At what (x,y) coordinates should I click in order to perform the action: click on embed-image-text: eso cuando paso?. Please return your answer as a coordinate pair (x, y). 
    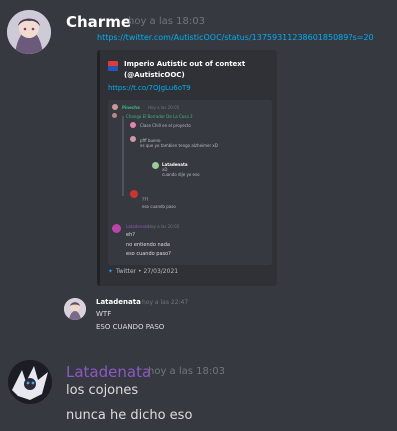
    Looking at the image, I should click on (148, 254).